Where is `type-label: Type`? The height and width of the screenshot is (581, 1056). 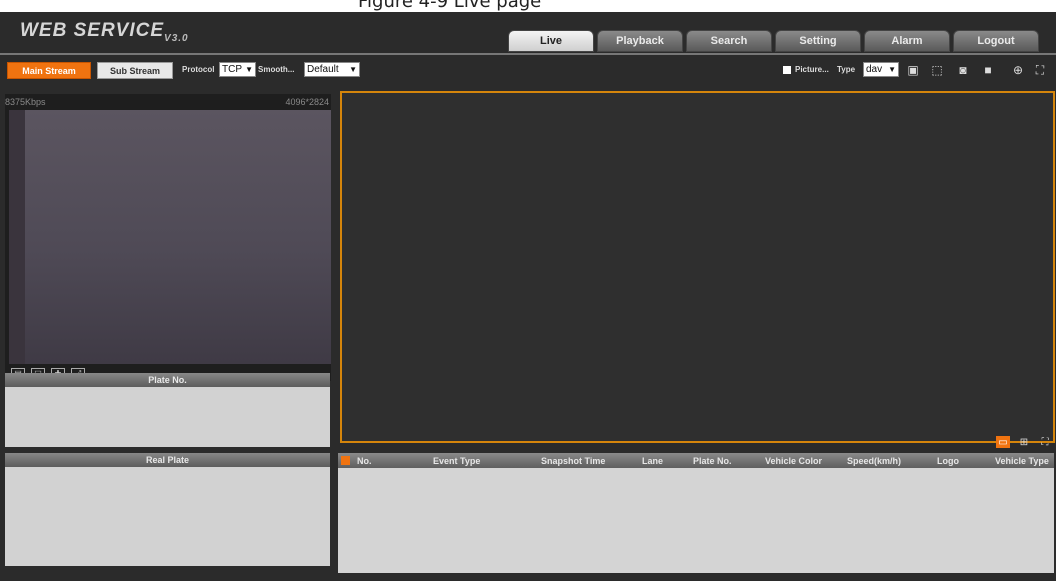
type-label: Type is located at coordinates (846, 69).